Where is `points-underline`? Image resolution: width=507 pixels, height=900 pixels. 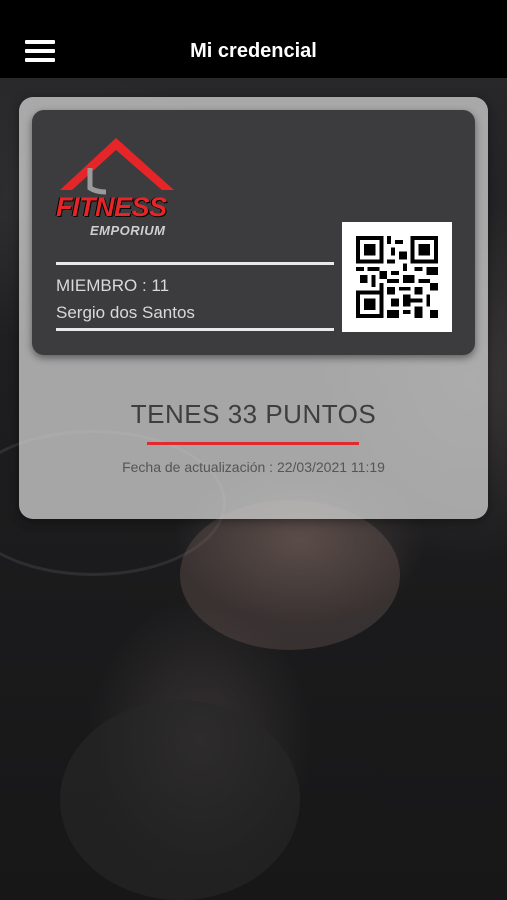
points-underline is located at coordinates (253, 443).